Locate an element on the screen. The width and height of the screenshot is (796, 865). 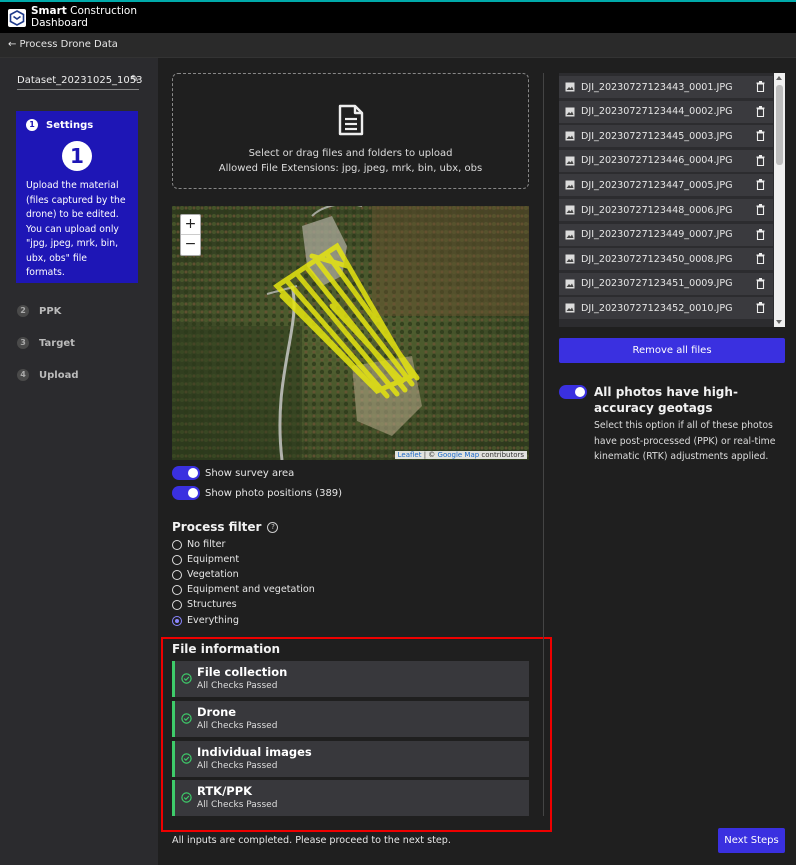
photo-positions-label: Show photo positions (389) is located at coordinates (274, 493).